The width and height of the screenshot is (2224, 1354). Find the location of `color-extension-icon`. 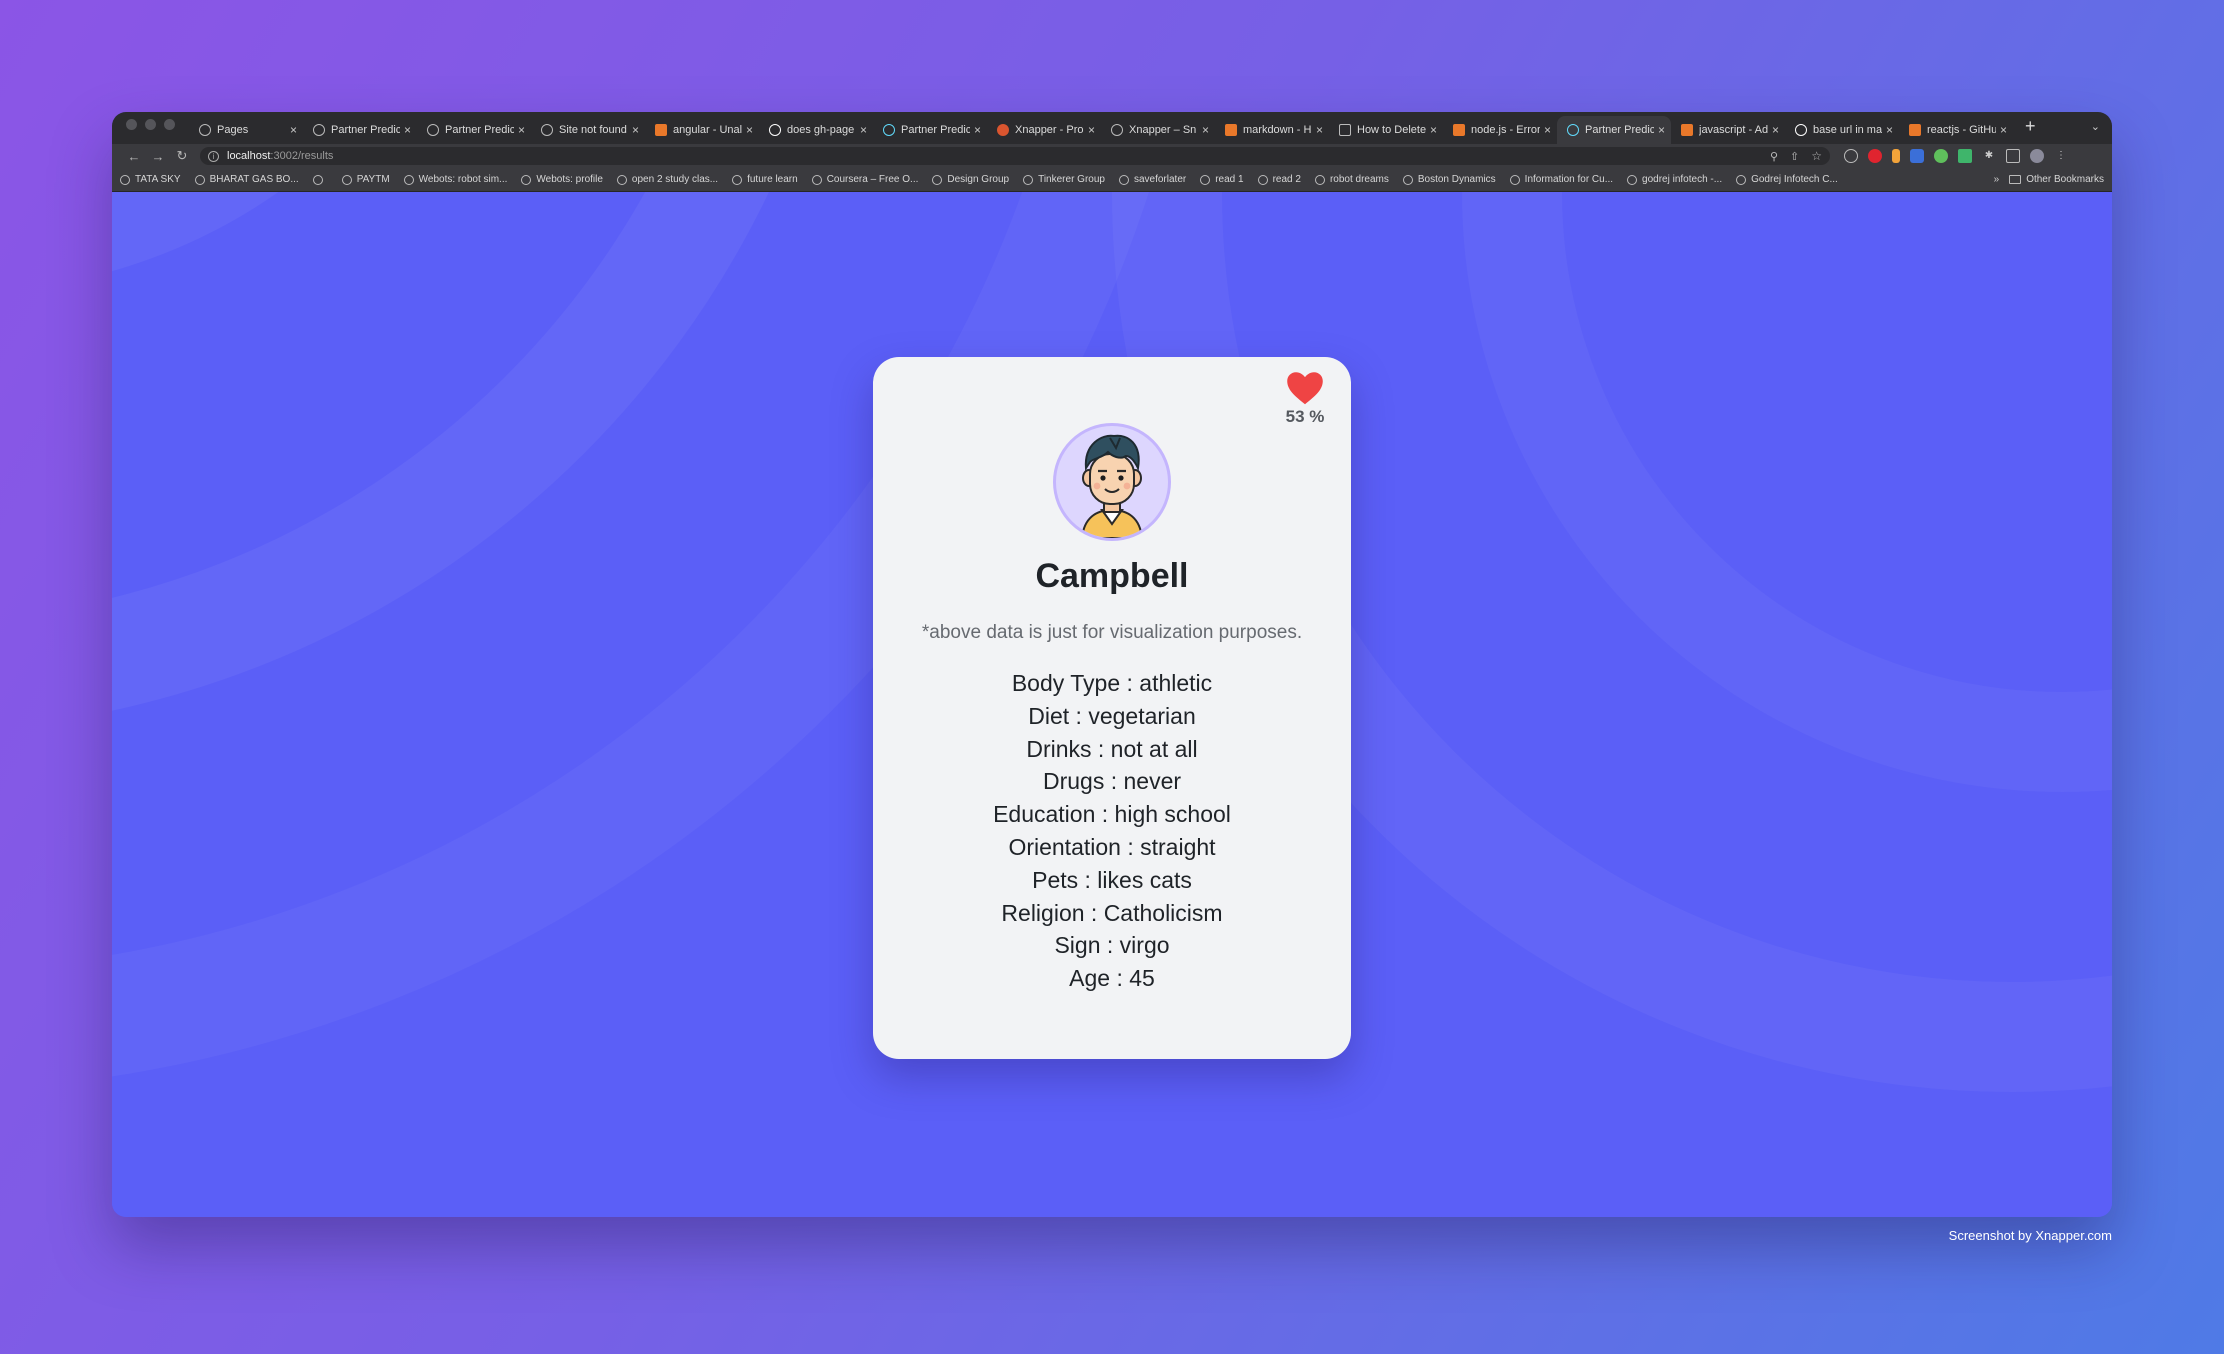

color-extension-icon is located at coordinates (1941, 156).